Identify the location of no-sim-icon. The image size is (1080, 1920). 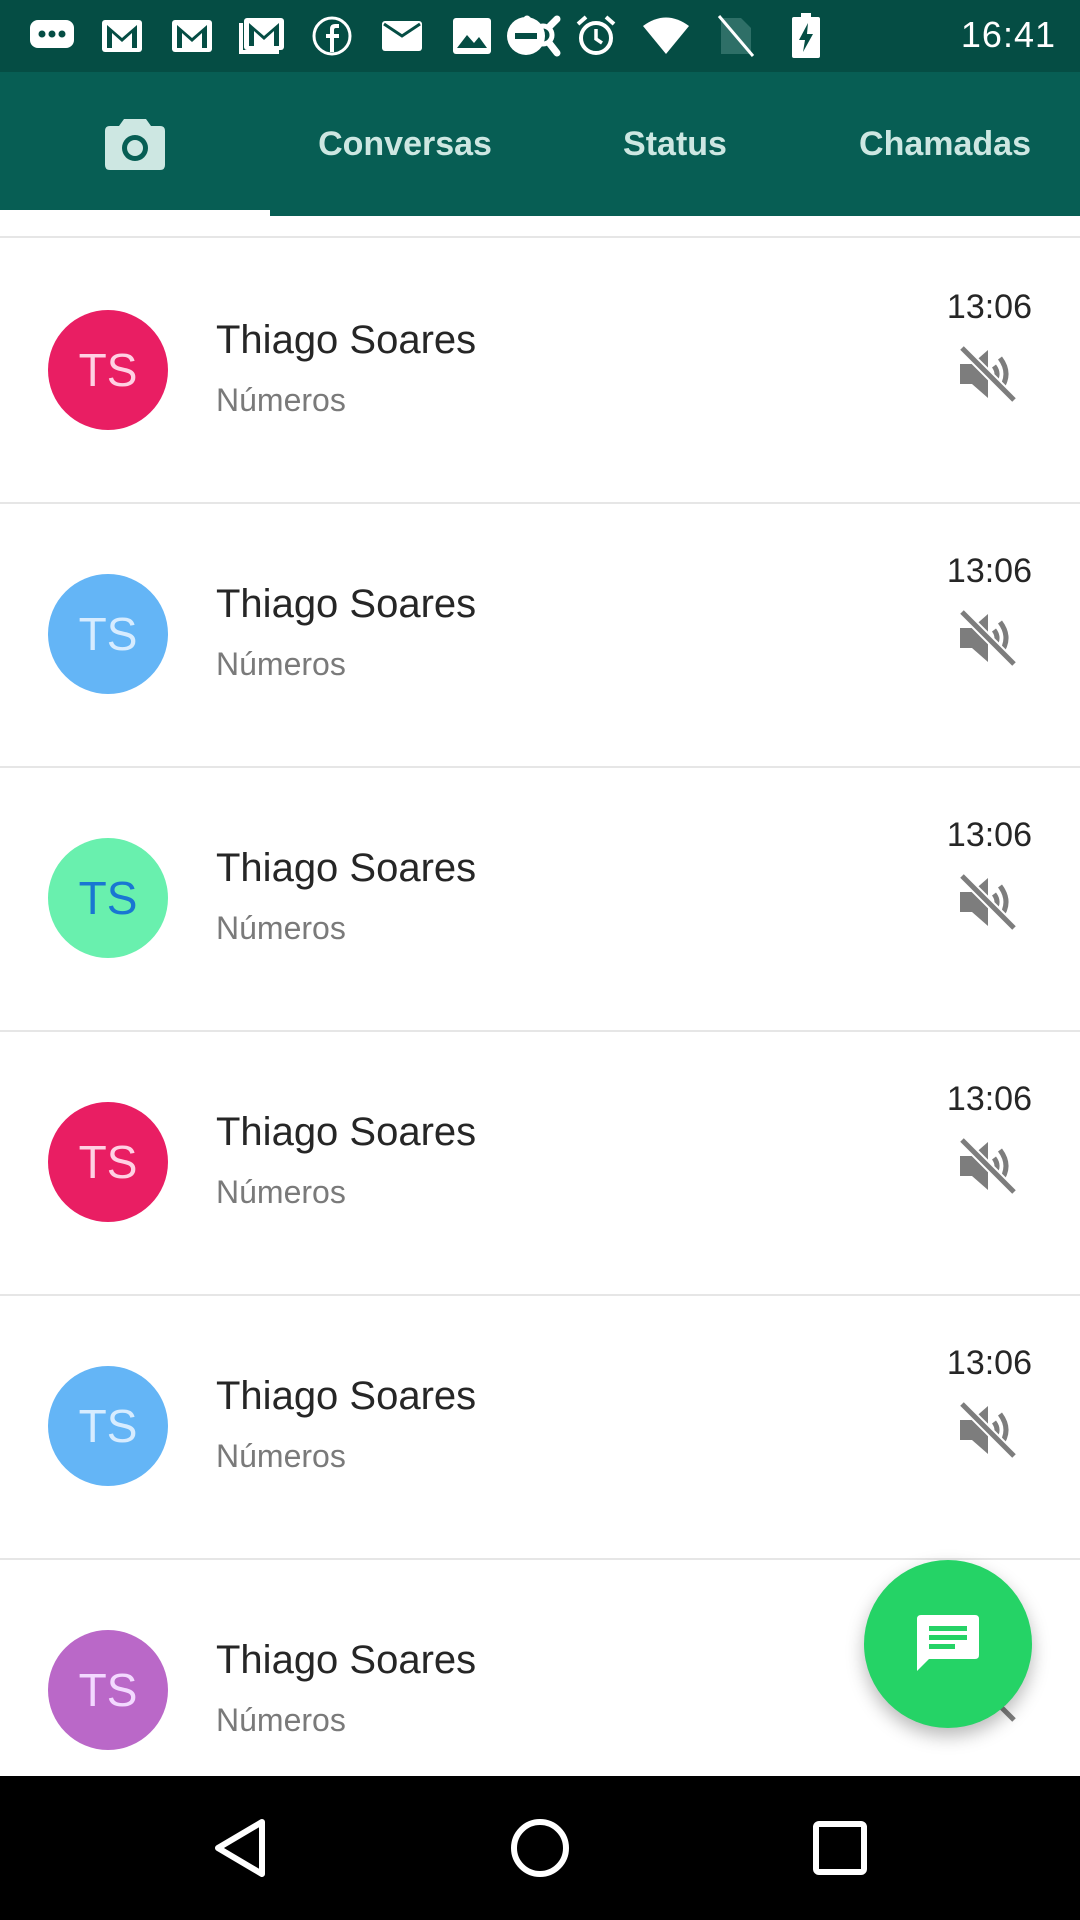
(736, 36).